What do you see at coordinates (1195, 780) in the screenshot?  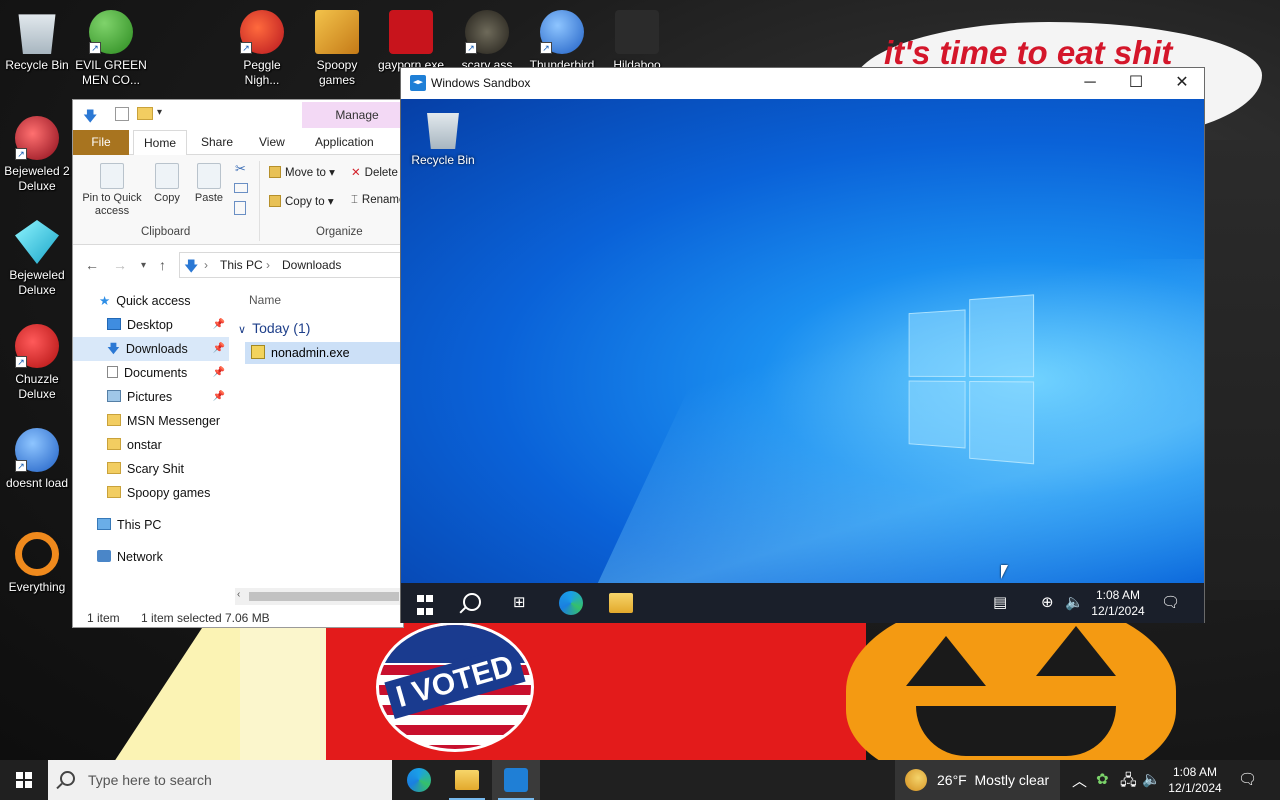 I see `taskbar-clock: 1:08 AM 12/1/2024` at bounding box center [1195, 780].